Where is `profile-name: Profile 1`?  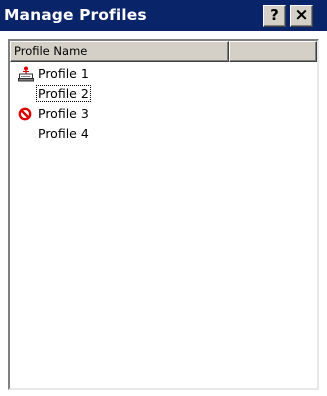
profile-name: Profile 1 is located at coordinates (63, 73).